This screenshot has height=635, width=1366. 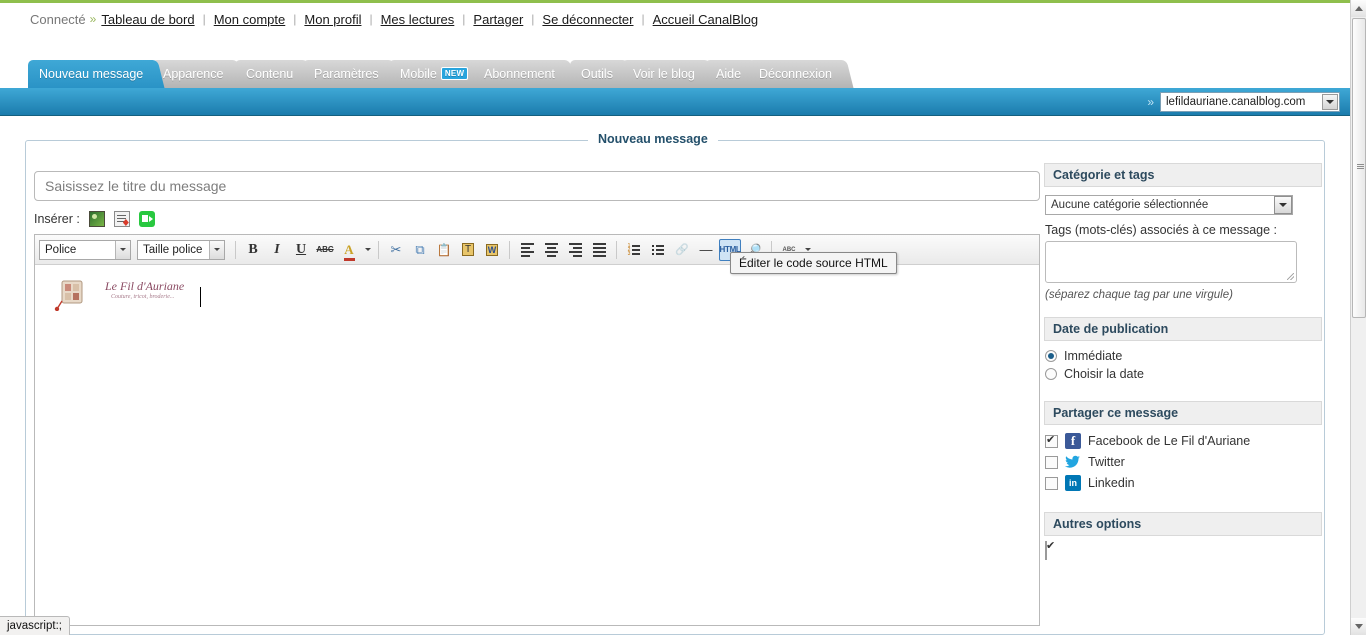 I want to click on insert-image-icon, so click(x=96, y=219).